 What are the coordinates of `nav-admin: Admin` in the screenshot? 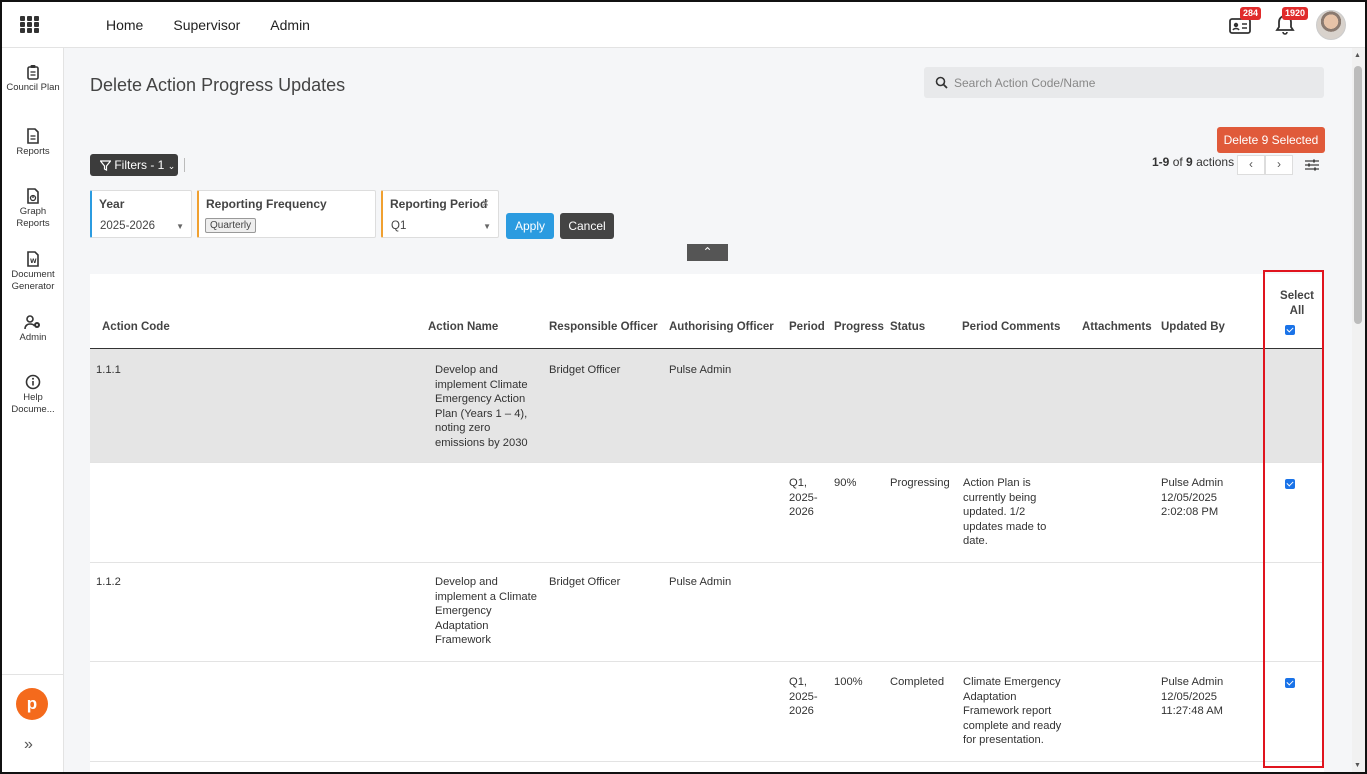 It's located at (290, 25).